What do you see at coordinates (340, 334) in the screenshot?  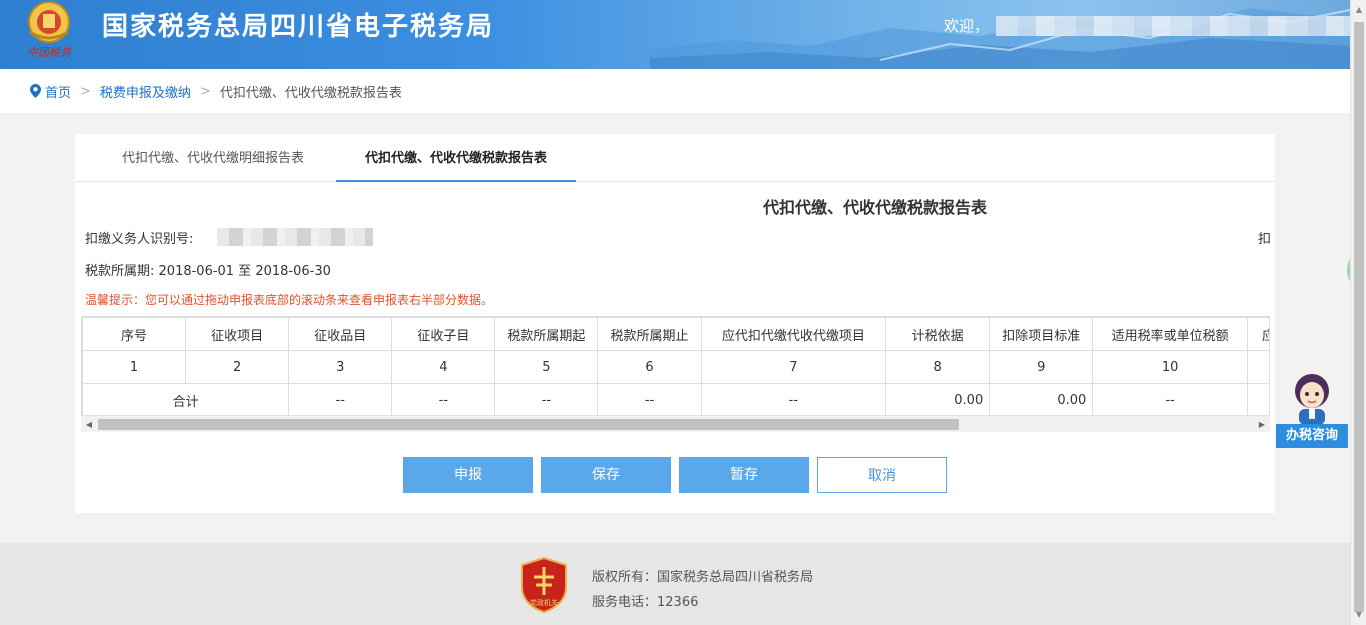 I see `col-header: 征收品目` at bounding box center [340, 334].